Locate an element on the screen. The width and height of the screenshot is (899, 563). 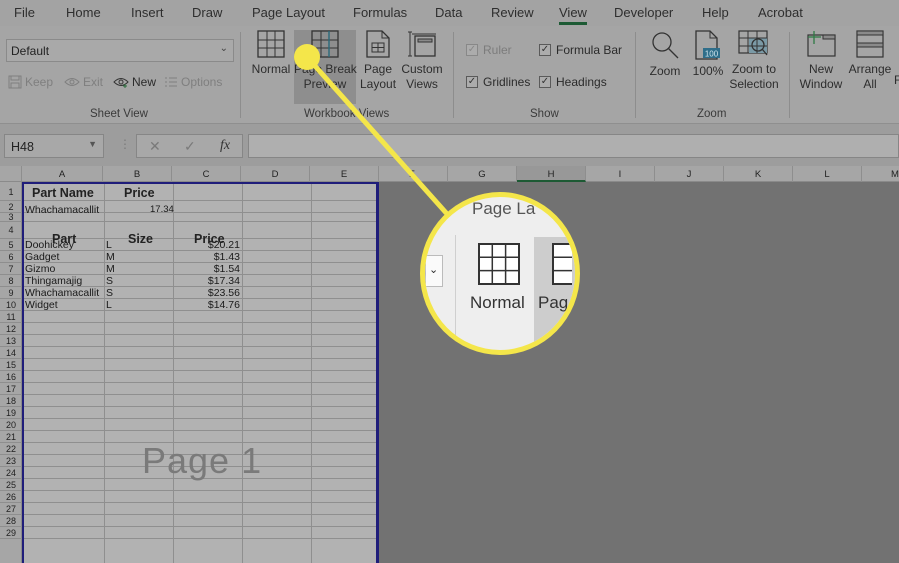
magnified-callout: Page La ⌄ Normal Pag is located at coordinates (500, 273).